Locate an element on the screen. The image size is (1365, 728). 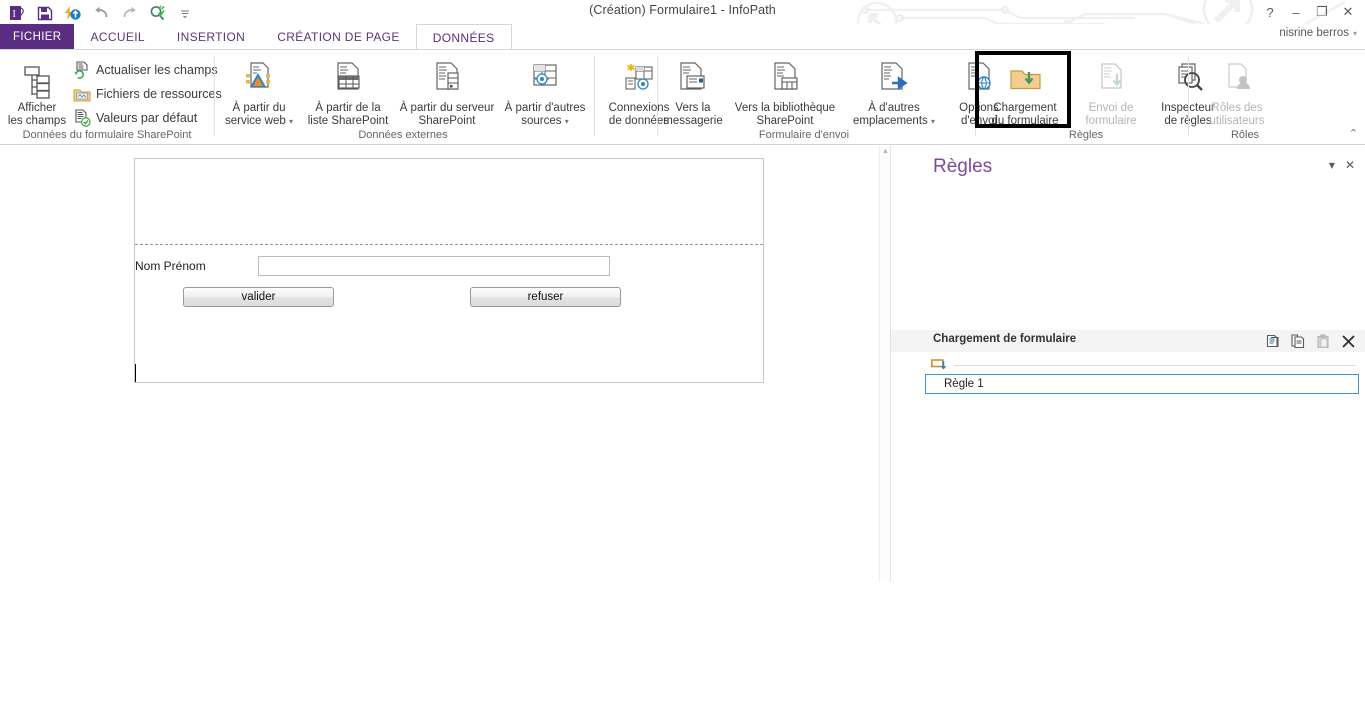
form-canvas: Nom Prénom valider refuser is located at coordinates (449, 270).